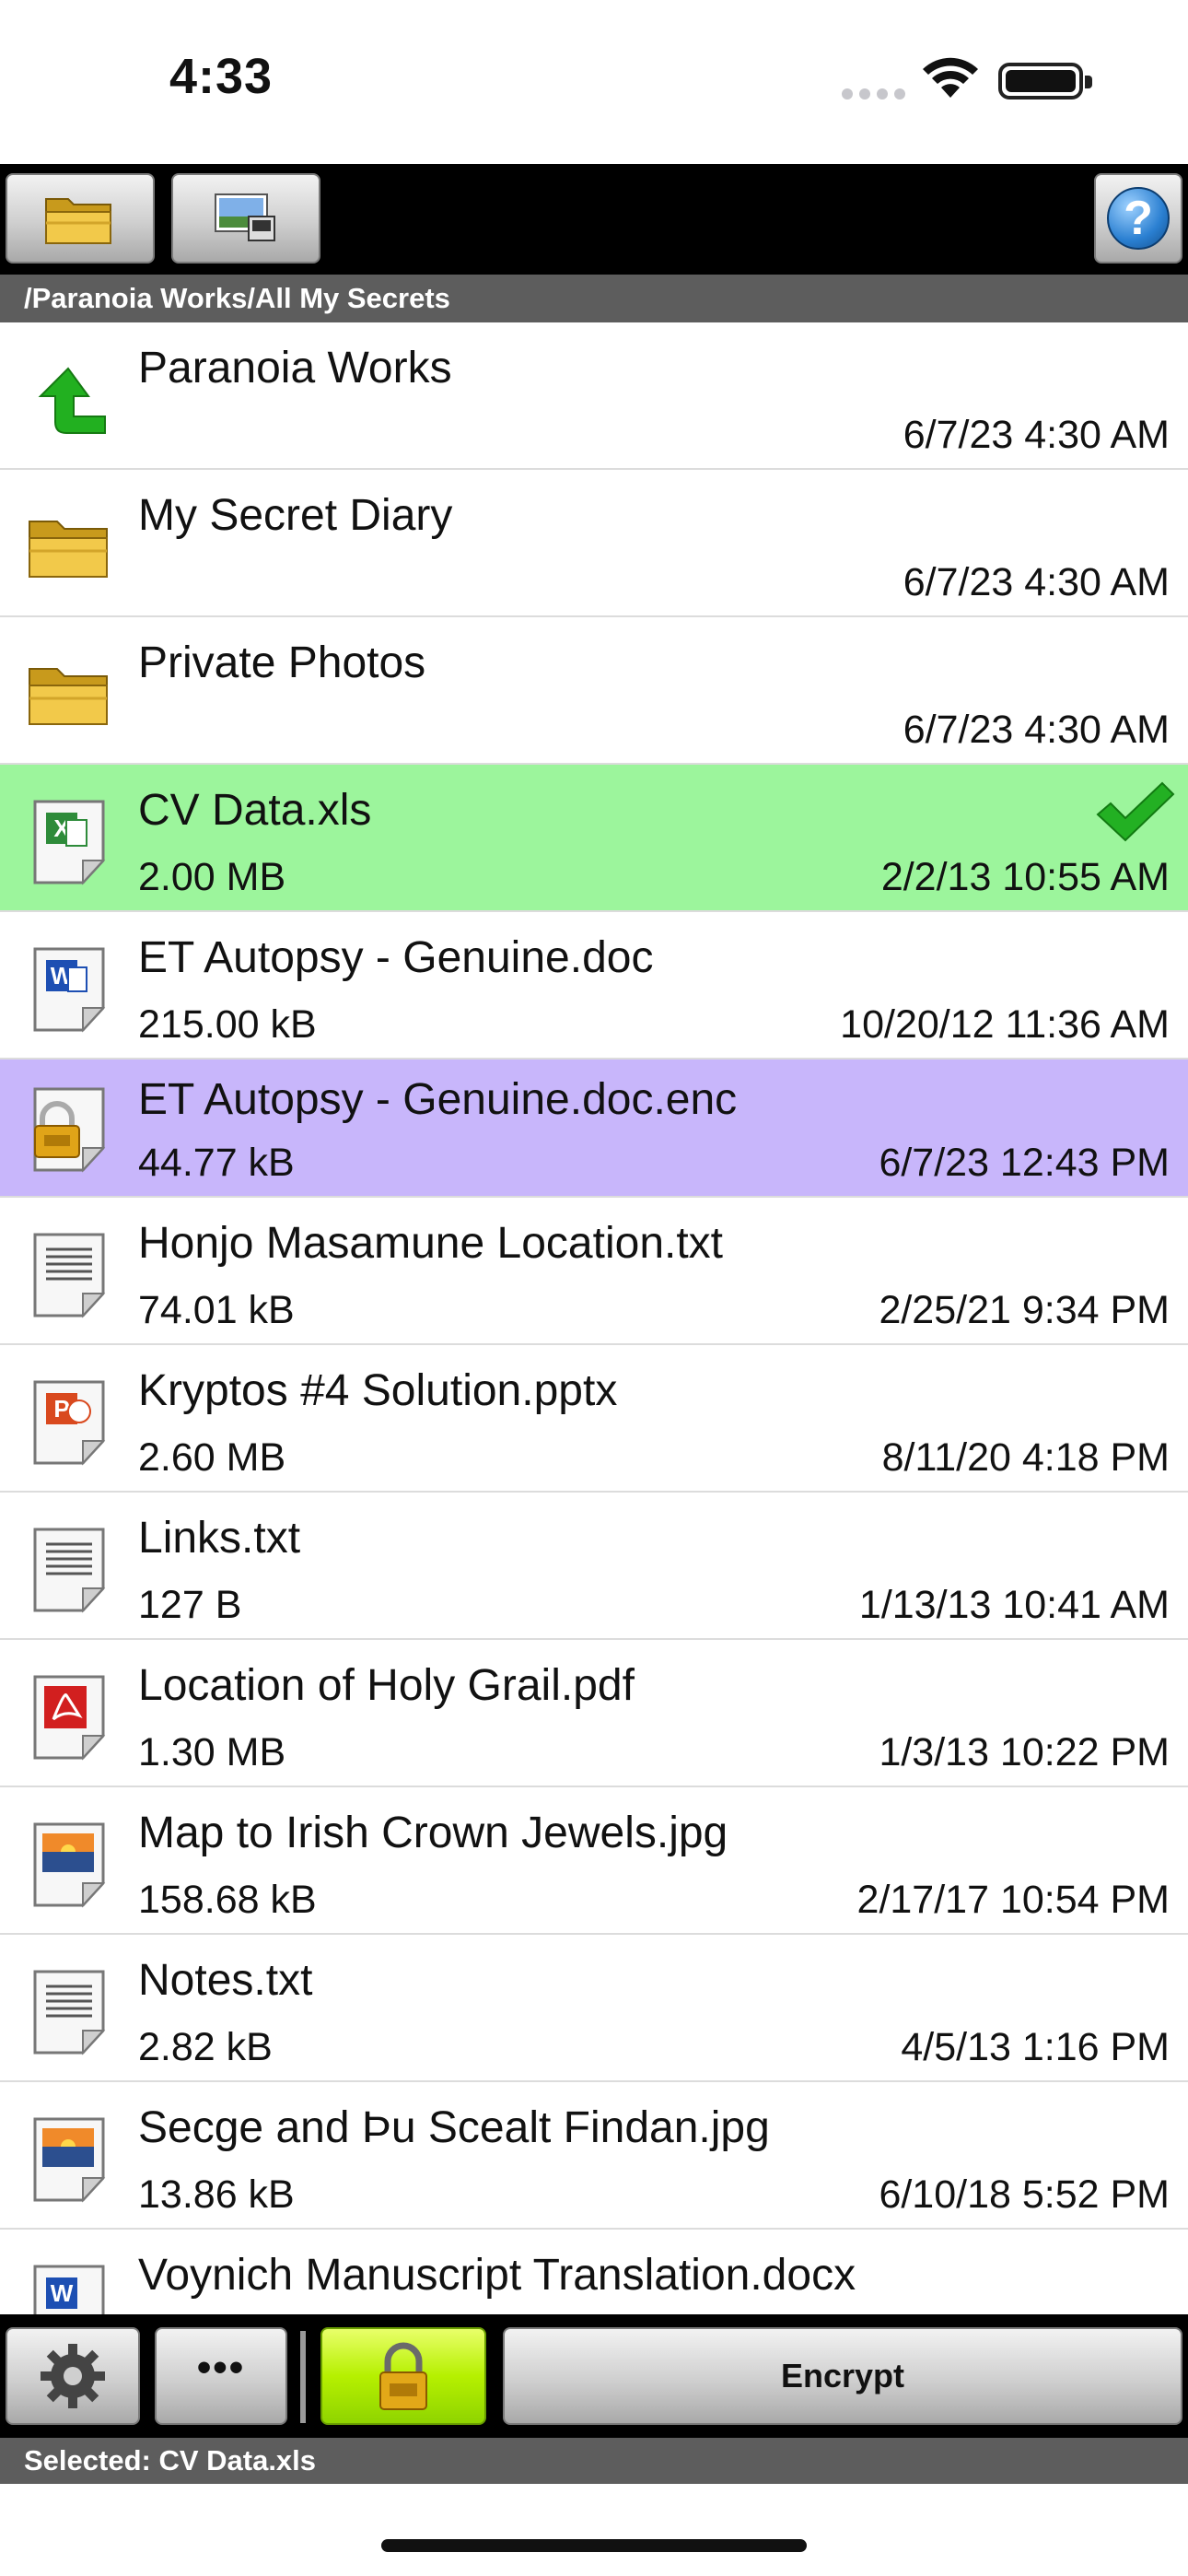 This screenshot has height=2576, width=1188. I want to click on up-arrow-icon, so click(72, 400).